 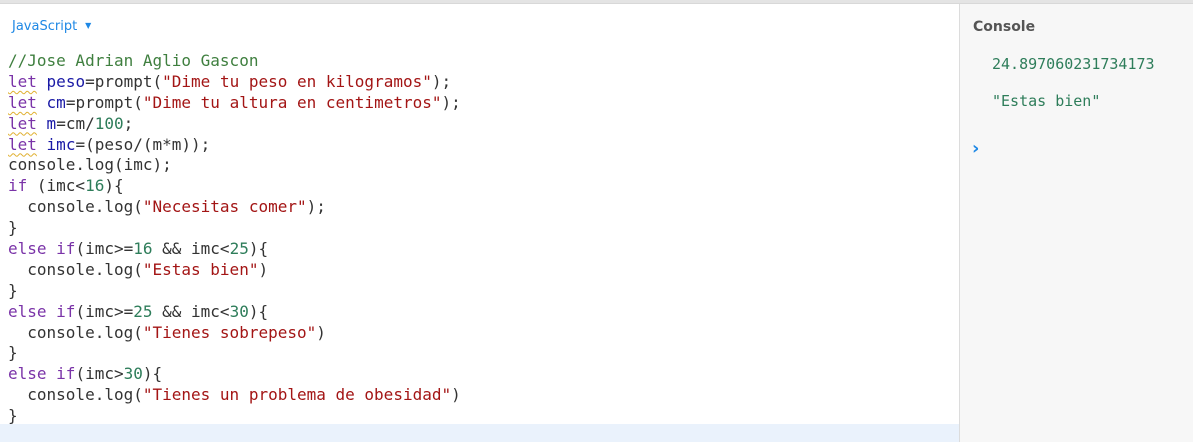 I want to click on code-line: console.log("Estas bien"), so click(x=234, y=270).